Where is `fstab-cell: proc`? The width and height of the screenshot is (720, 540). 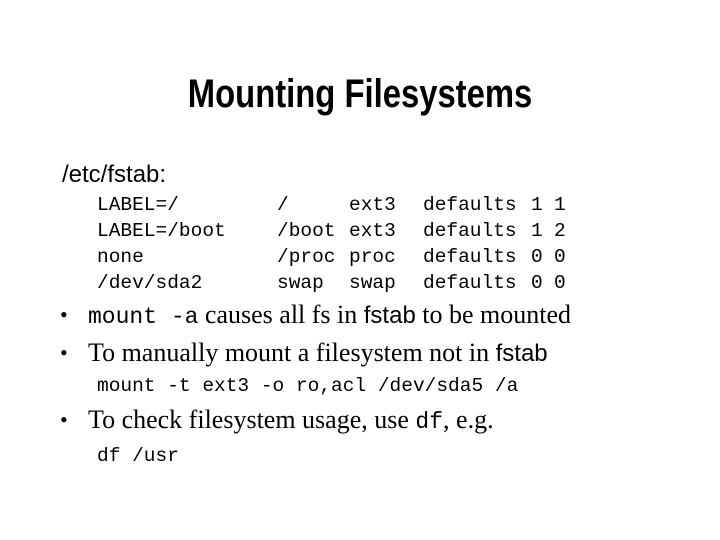 fstab-cell: proc is located at coordinates (372, 257).